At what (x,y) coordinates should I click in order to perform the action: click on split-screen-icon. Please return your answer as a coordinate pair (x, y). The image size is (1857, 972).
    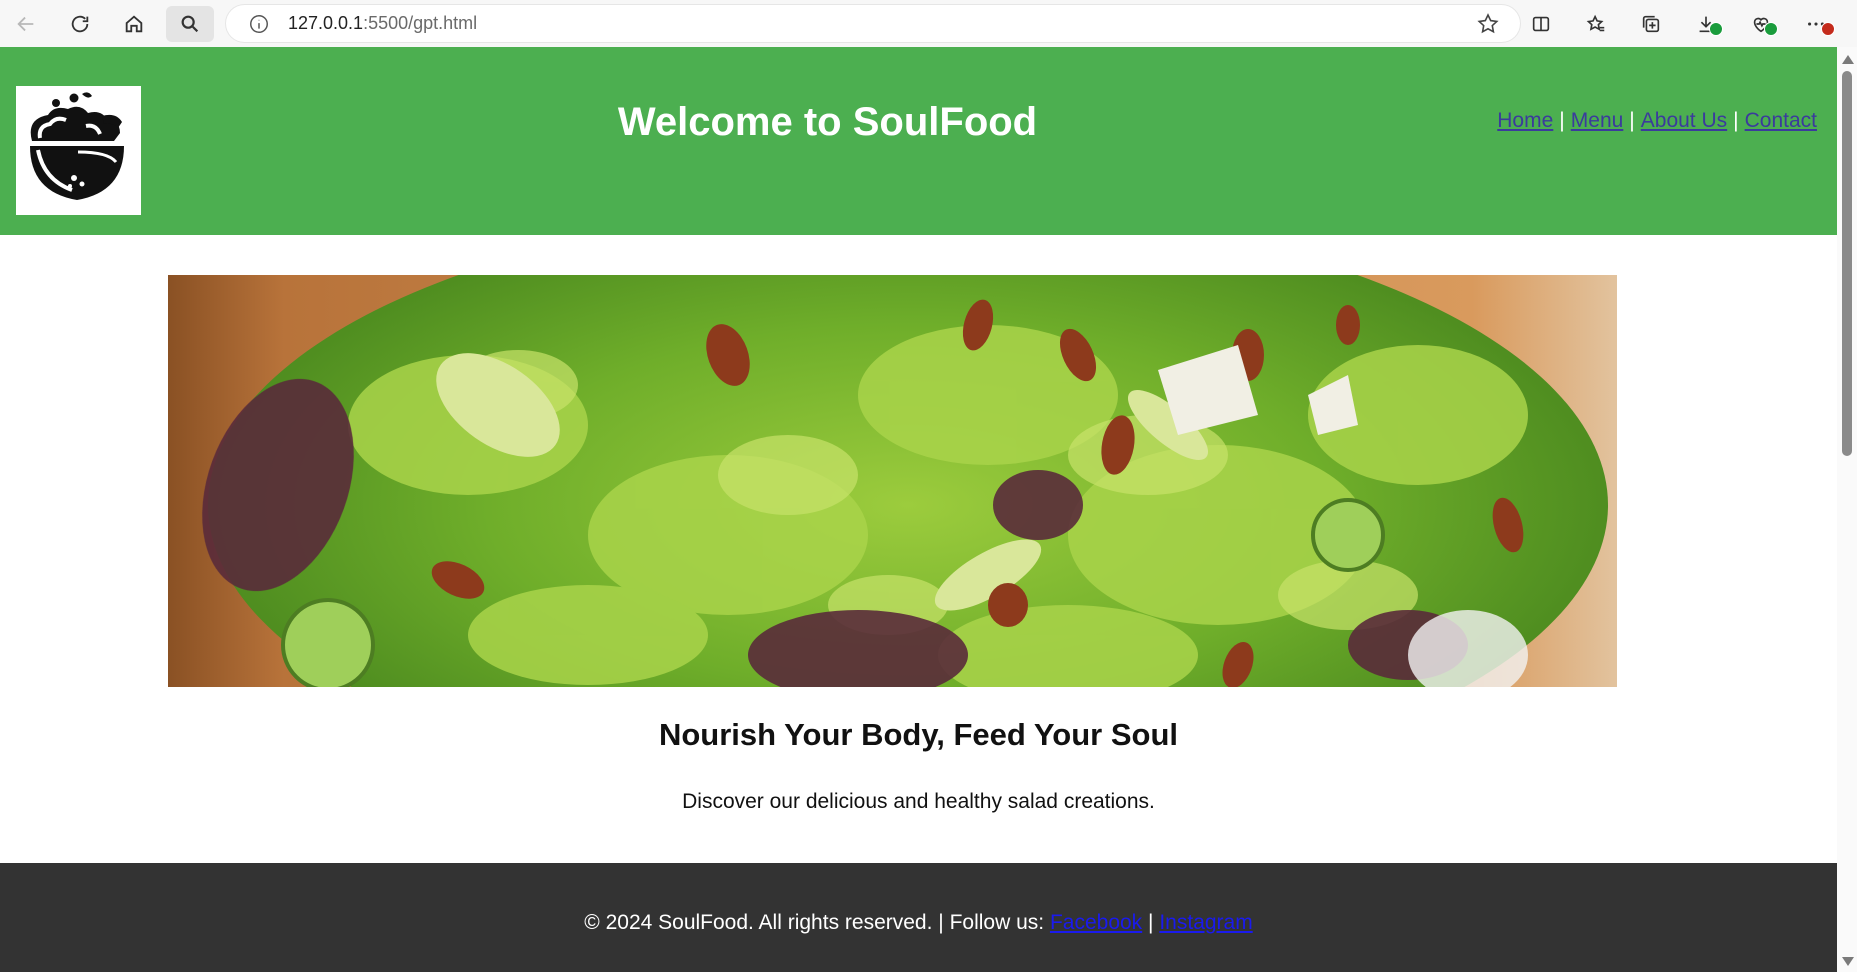
    Looking at the image, I should click on (1540, 23).